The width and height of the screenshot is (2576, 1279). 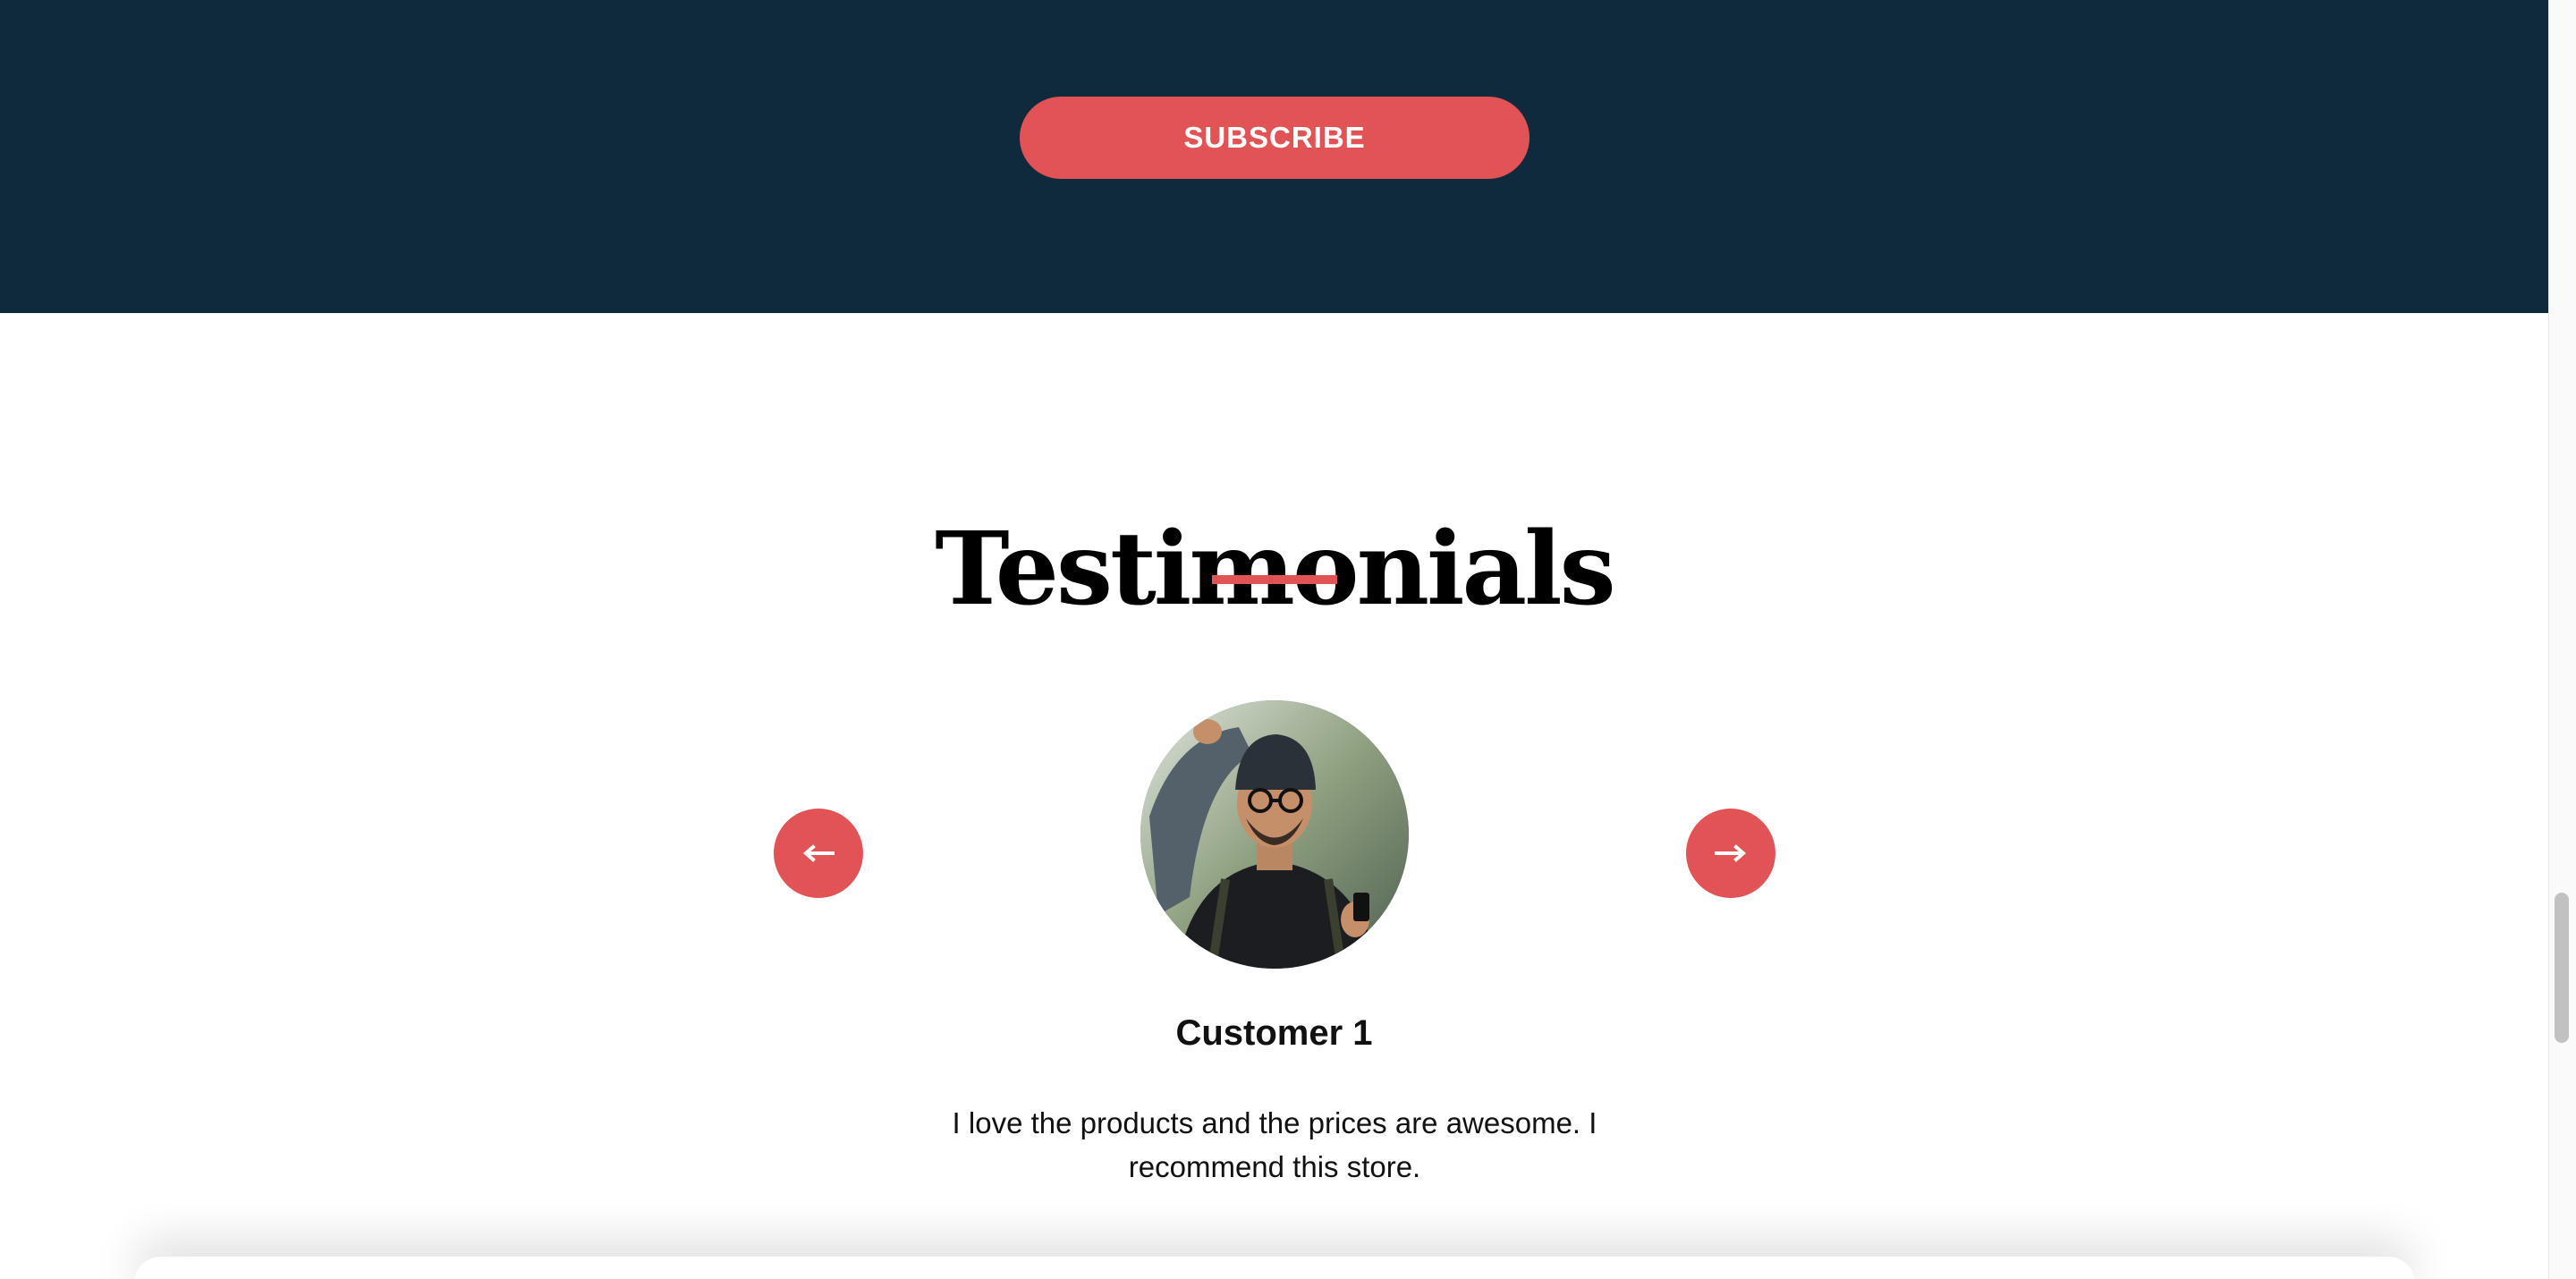 What do you see at coordinates (1275, 138) in the screenshot?
I see `subscribe-button: SUBSCRIBE` at bounding box center [1275, 138].